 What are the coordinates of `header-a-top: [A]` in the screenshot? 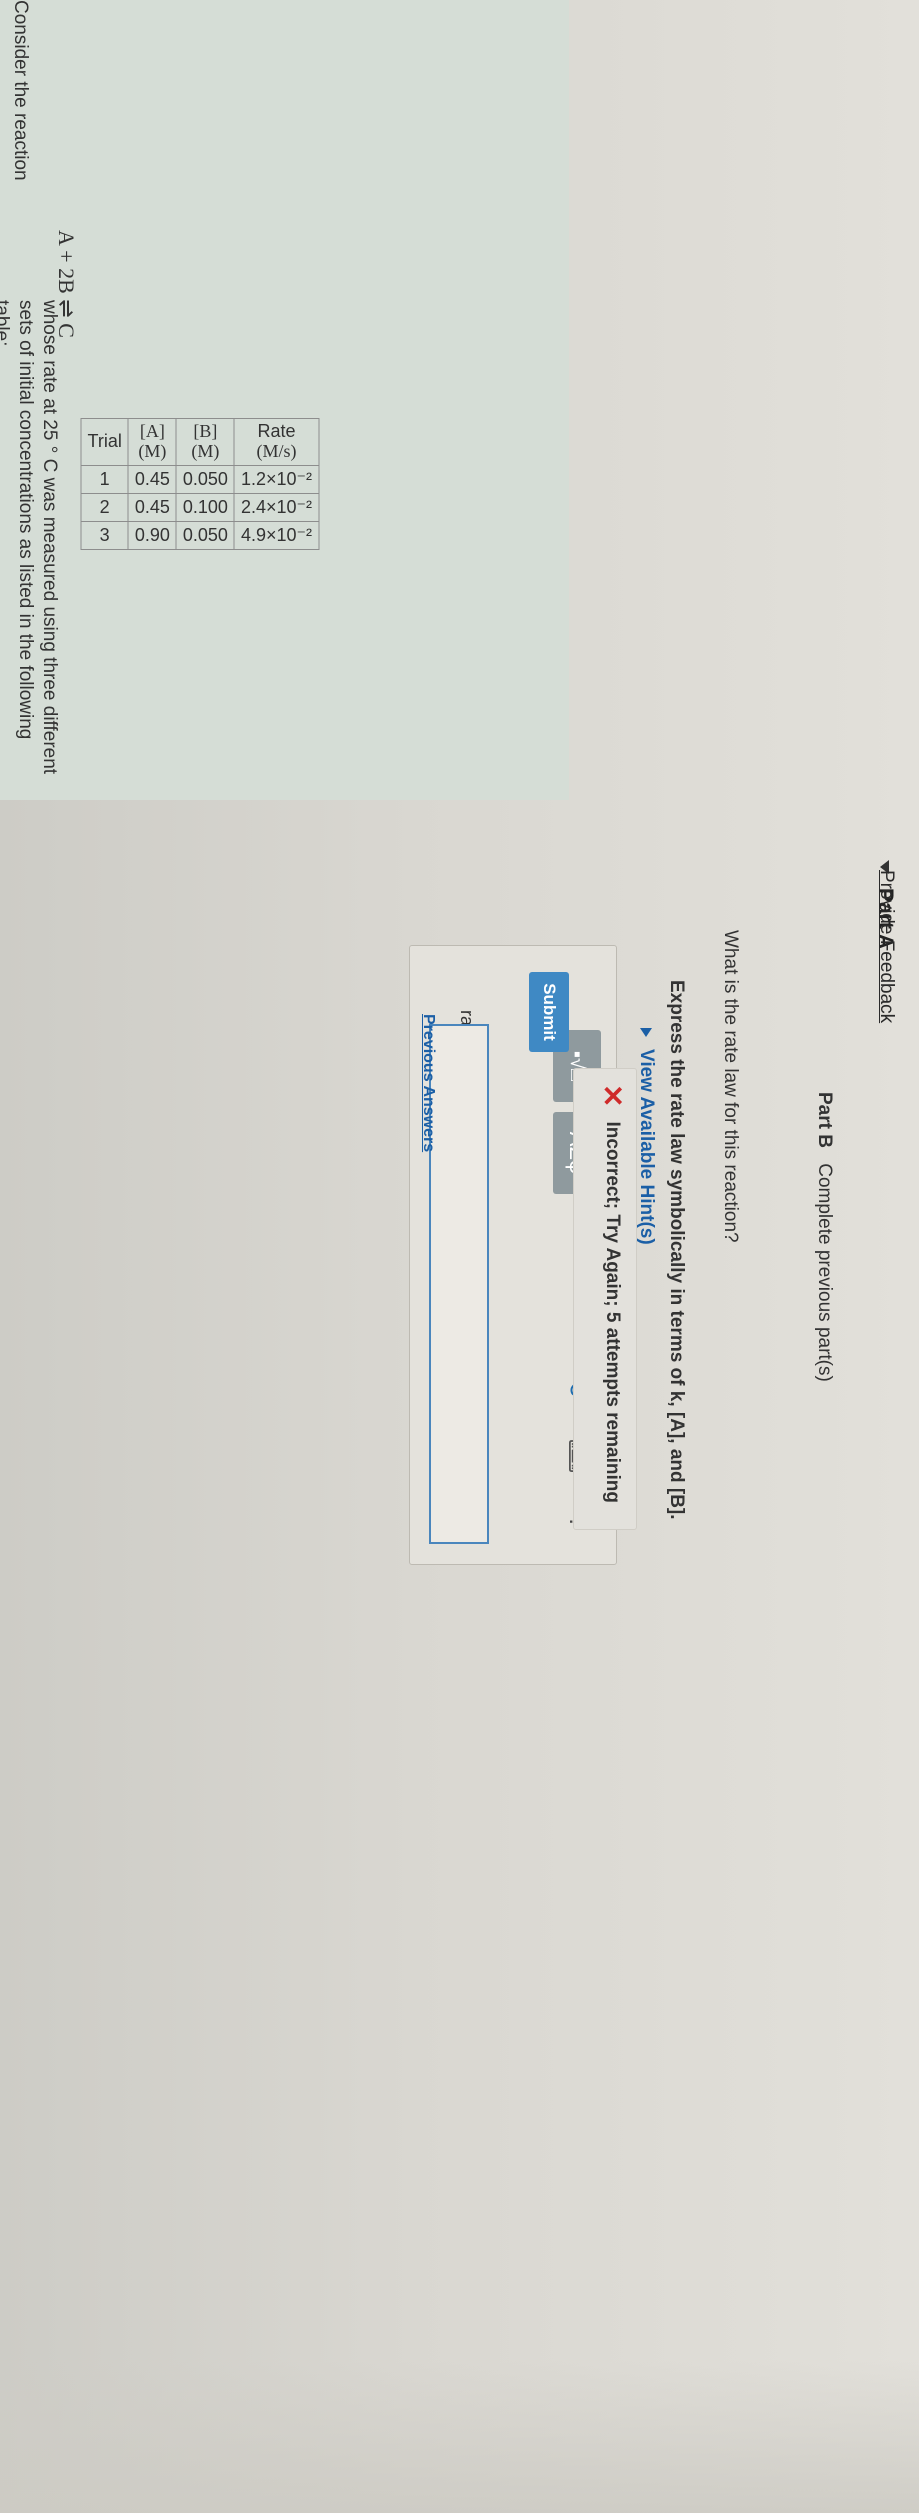 It's located at (152, 431).